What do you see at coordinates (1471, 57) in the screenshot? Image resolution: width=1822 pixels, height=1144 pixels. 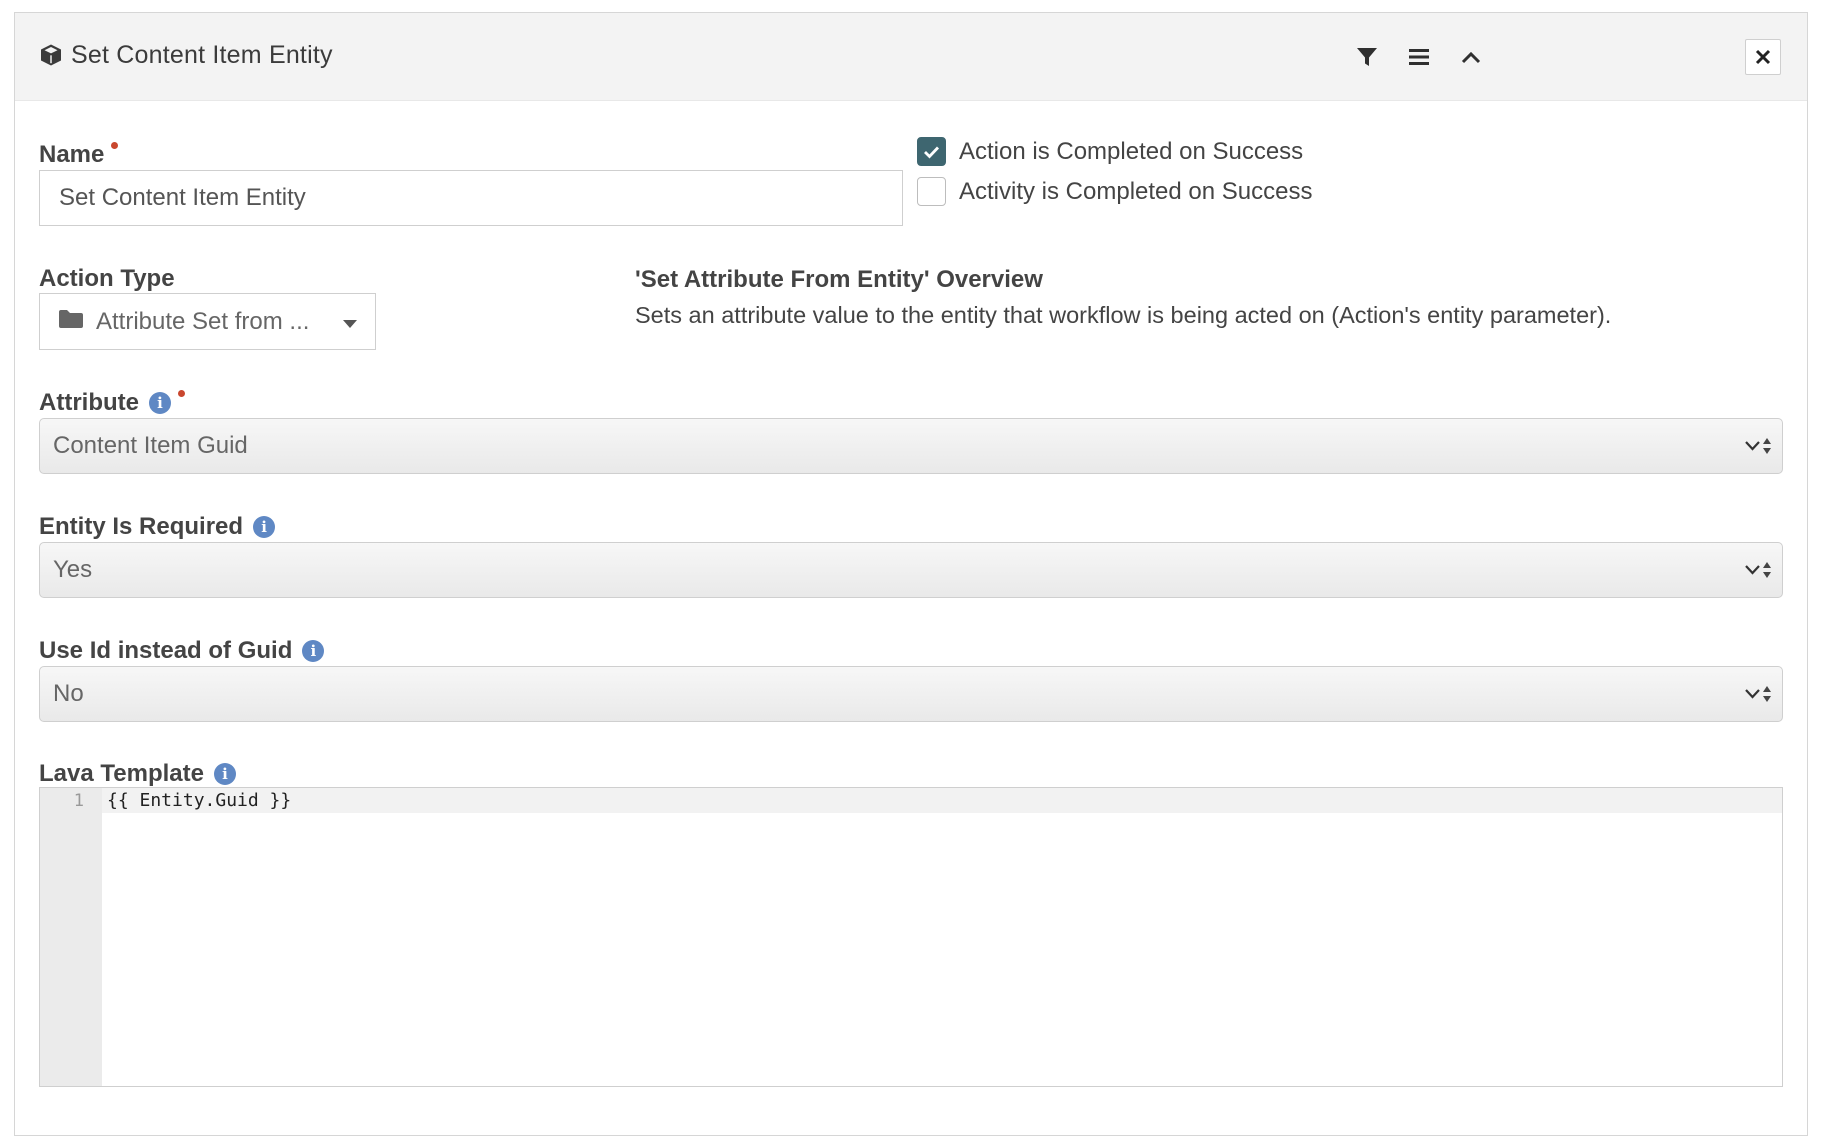 I see `chevron-up-icon` at bounding box center [1471, 57].